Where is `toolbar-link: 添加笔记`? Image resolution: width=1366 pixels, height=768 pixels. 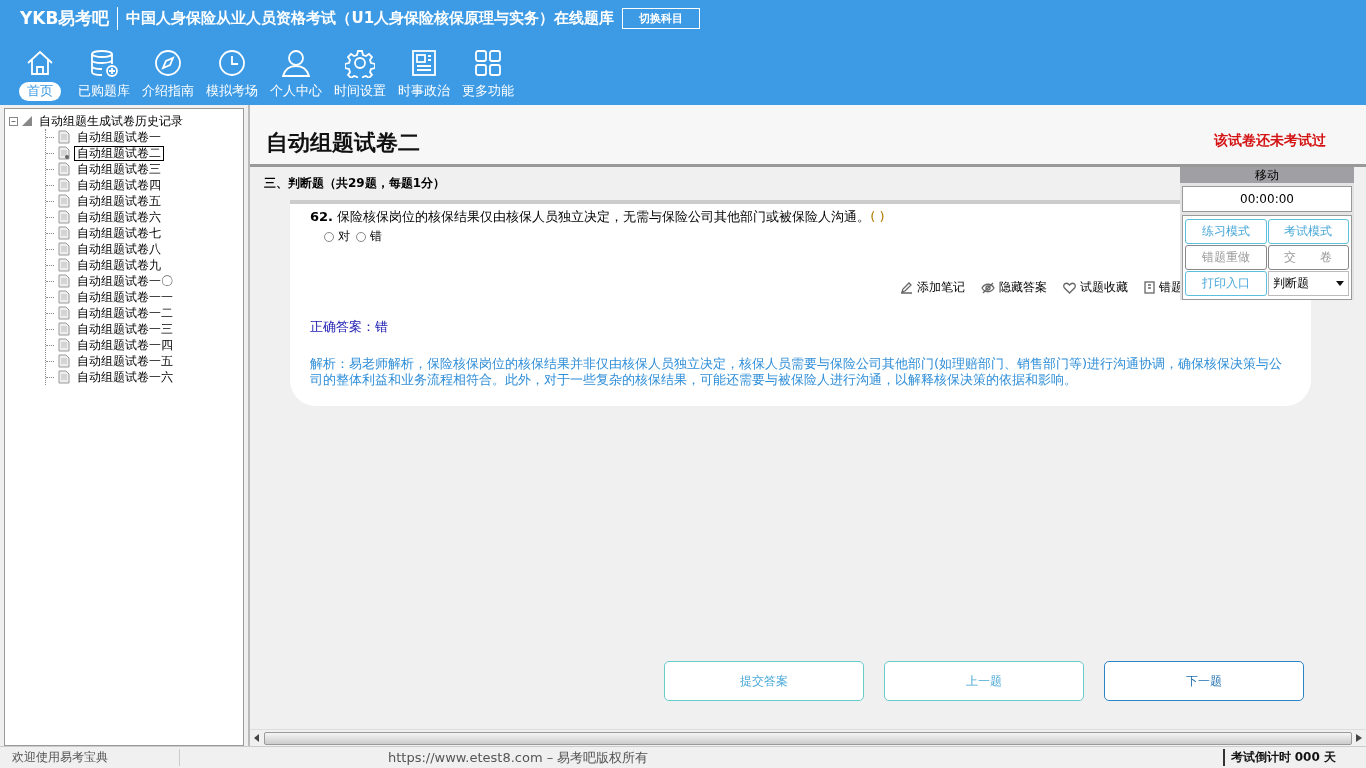
toolbar-link: 添加笔记 is located at coordinates (932, 287).